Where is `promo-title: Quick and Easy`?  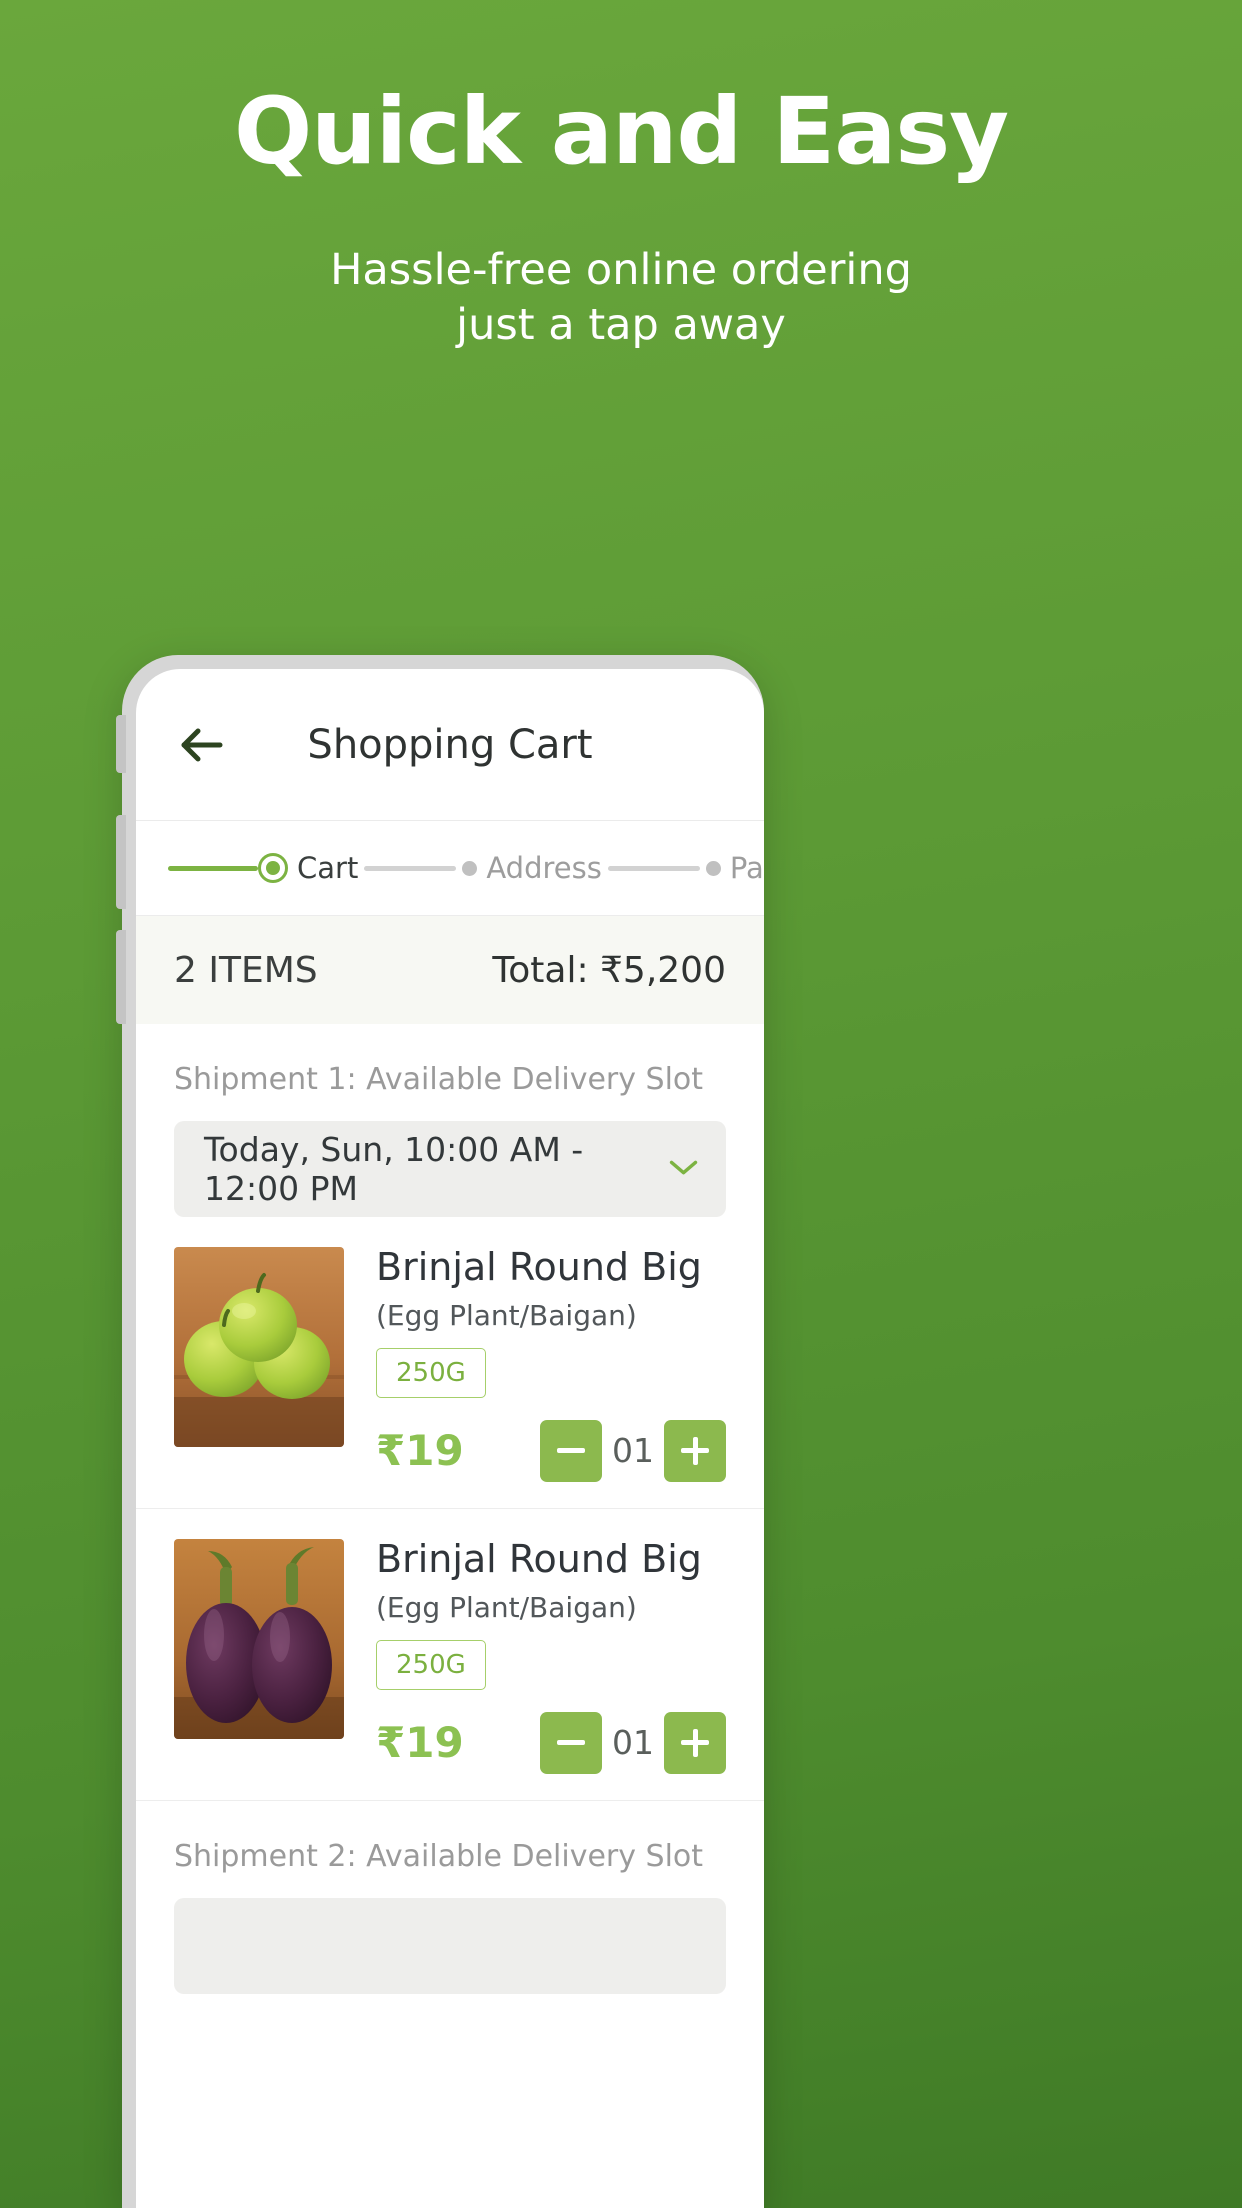
promo-title: Quick and Easy is located at coordinates (621, 131).